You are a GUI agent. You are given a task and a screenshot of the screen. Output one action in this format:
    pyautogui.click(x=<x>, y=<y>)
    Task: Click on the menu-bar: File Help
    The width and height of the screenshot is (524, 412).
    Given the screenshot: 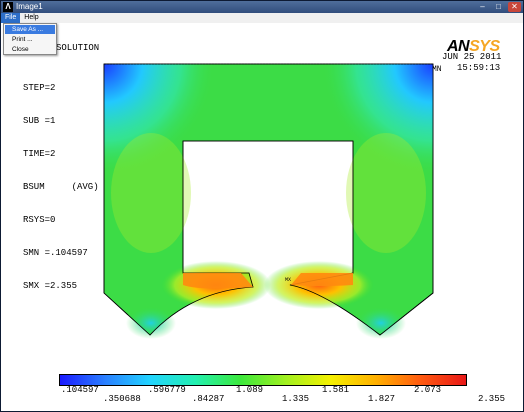 What is the action you would take?
    pyautogui.click(x=262, y=18)
    